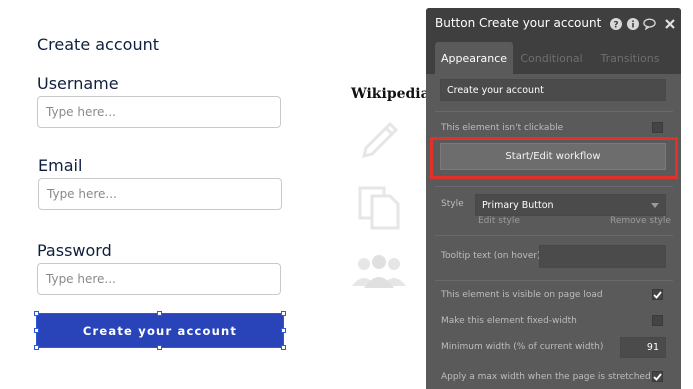  I want to click on username-label: Username, so click(78, 83).